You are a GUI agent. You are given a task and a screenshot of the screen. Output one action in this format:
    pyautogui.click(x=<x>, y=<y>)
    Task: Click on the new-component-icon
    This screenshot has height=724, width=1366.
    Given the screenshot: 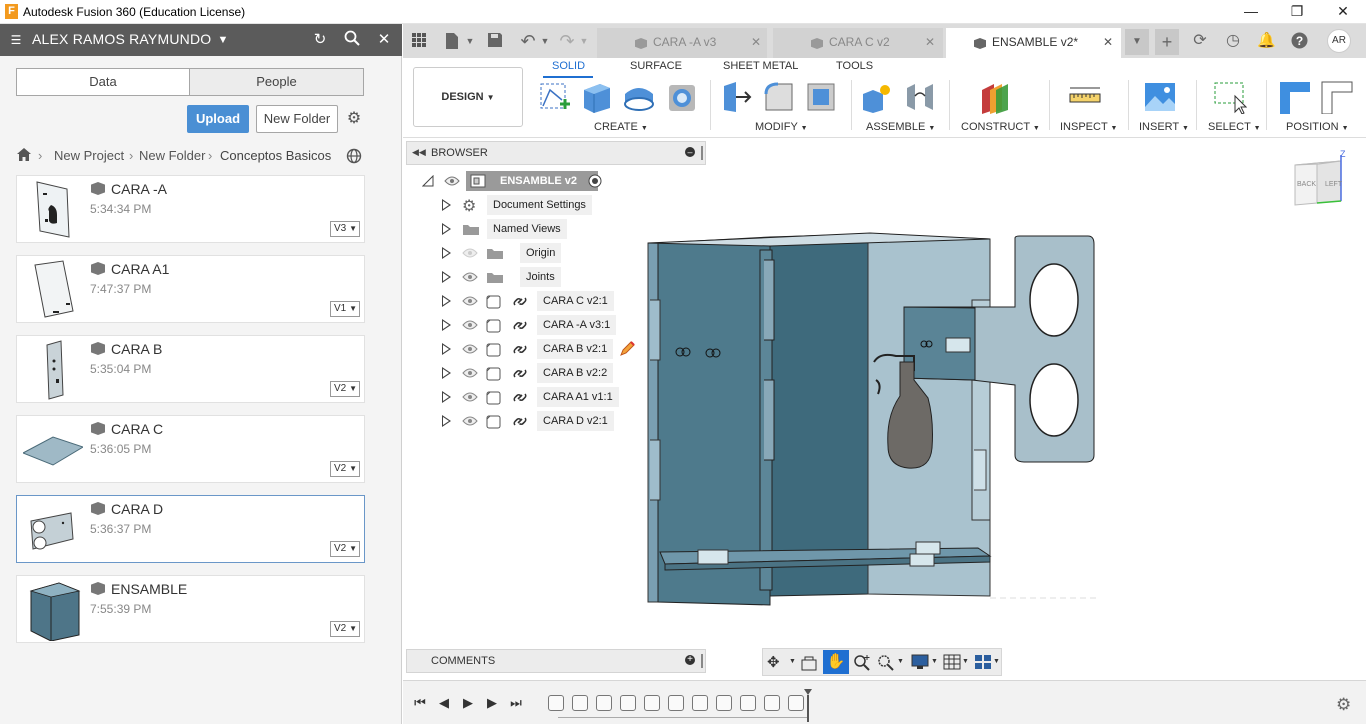 What is the action you would take?
    pyautogui.click(x=878, y=97)
    